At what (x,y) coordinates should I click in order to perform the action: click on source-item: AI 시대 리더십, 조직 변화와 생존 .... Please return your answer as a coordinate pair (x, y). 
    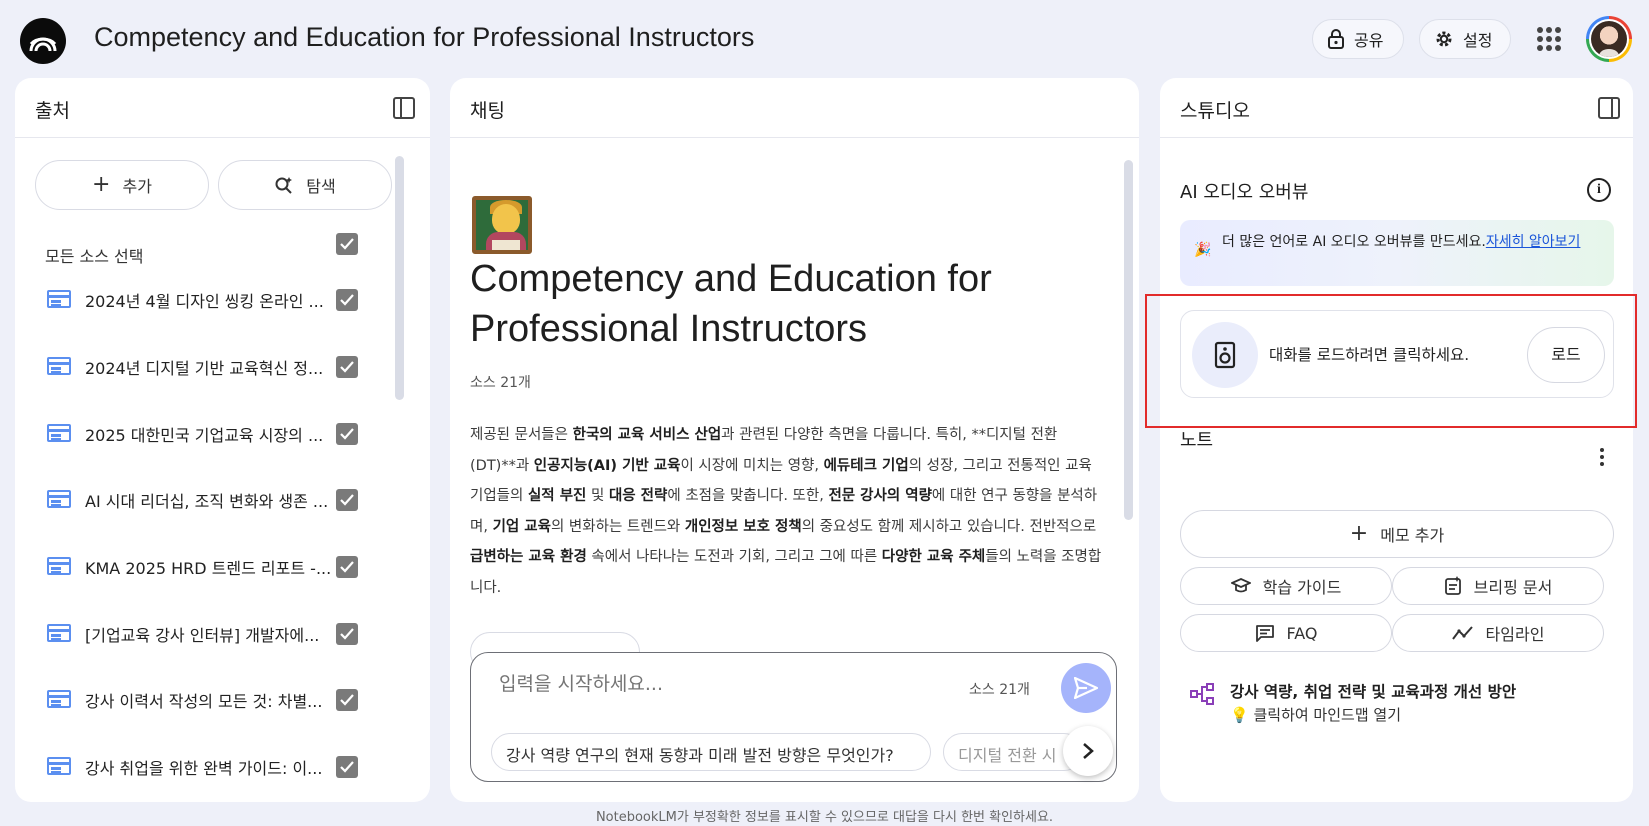
    Looking at the image, I should click on (210, 499).